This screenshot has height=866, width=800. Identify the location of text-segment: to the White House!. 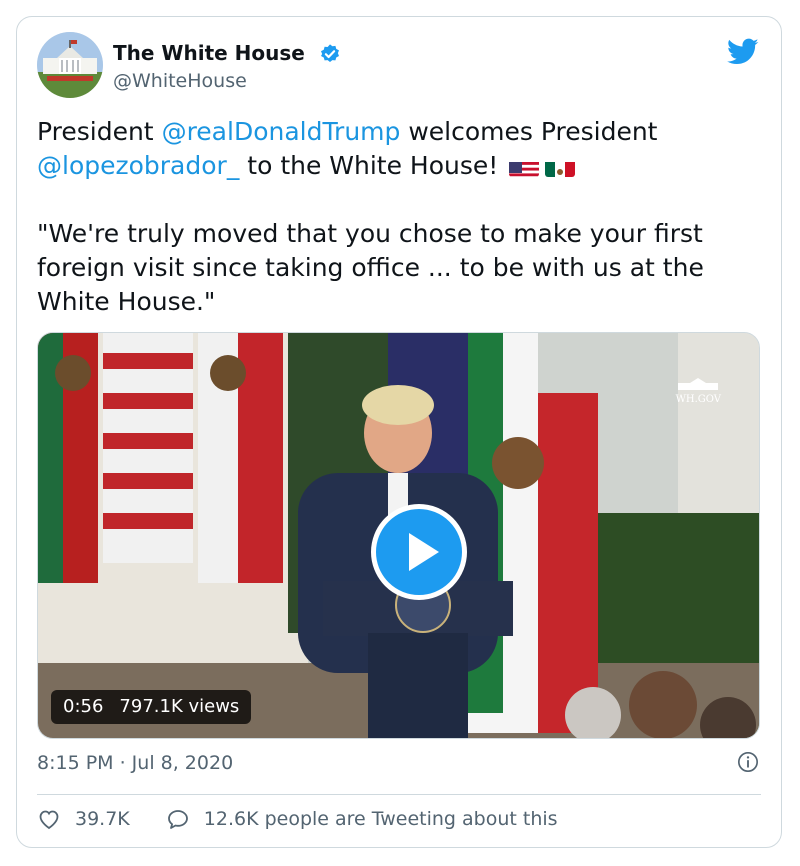
(373, 165).